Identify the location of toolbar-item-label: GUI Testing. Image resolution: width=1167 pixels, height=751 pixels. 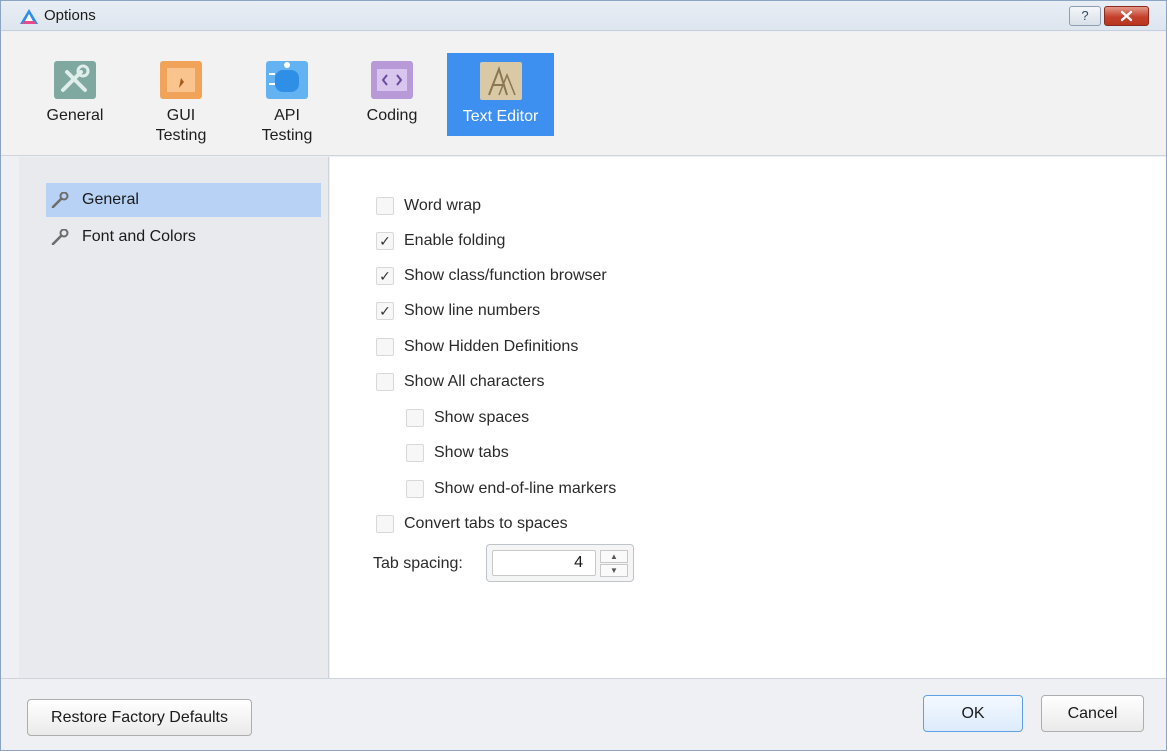
(181, 125).